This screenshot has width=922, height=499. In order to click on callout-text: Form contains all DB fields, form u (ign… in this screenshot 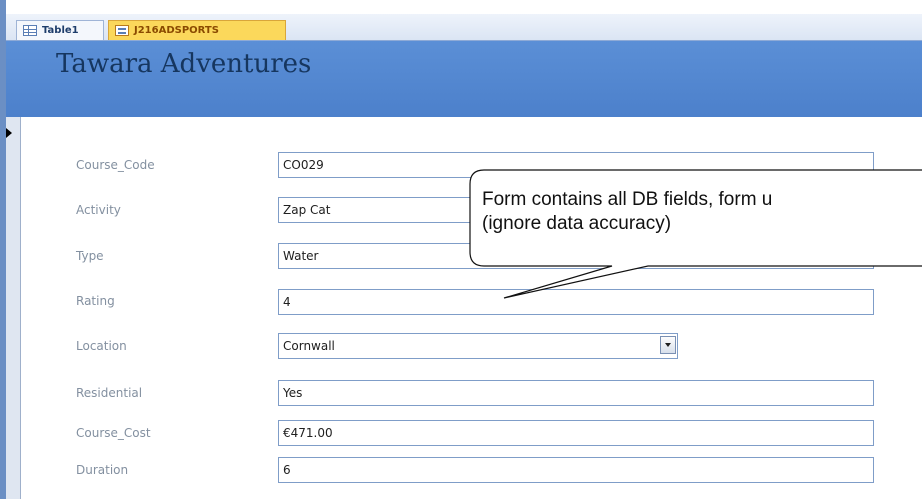, I will do `click(702, 212)`.